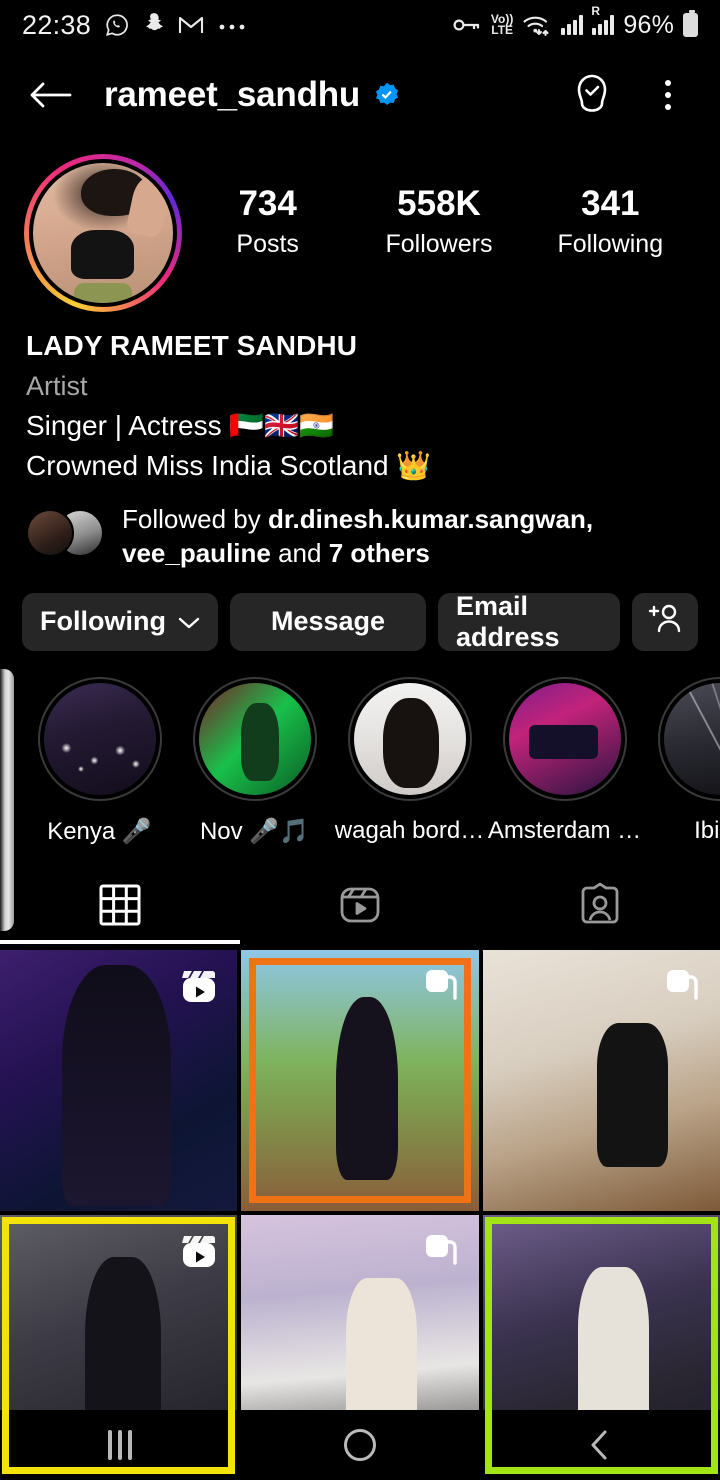 The image size is (720, 1480). I want to click on tab-tagged, so click(600, 908).